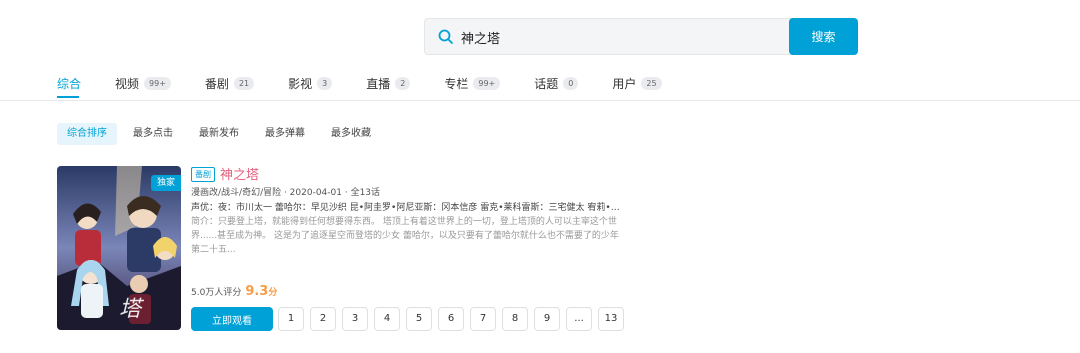 The height and width of the screenshot is (353, 1080). What do you see at coordinates (540, 100) in the screenshot?
I see `divider` at bounding box center [540, 100].